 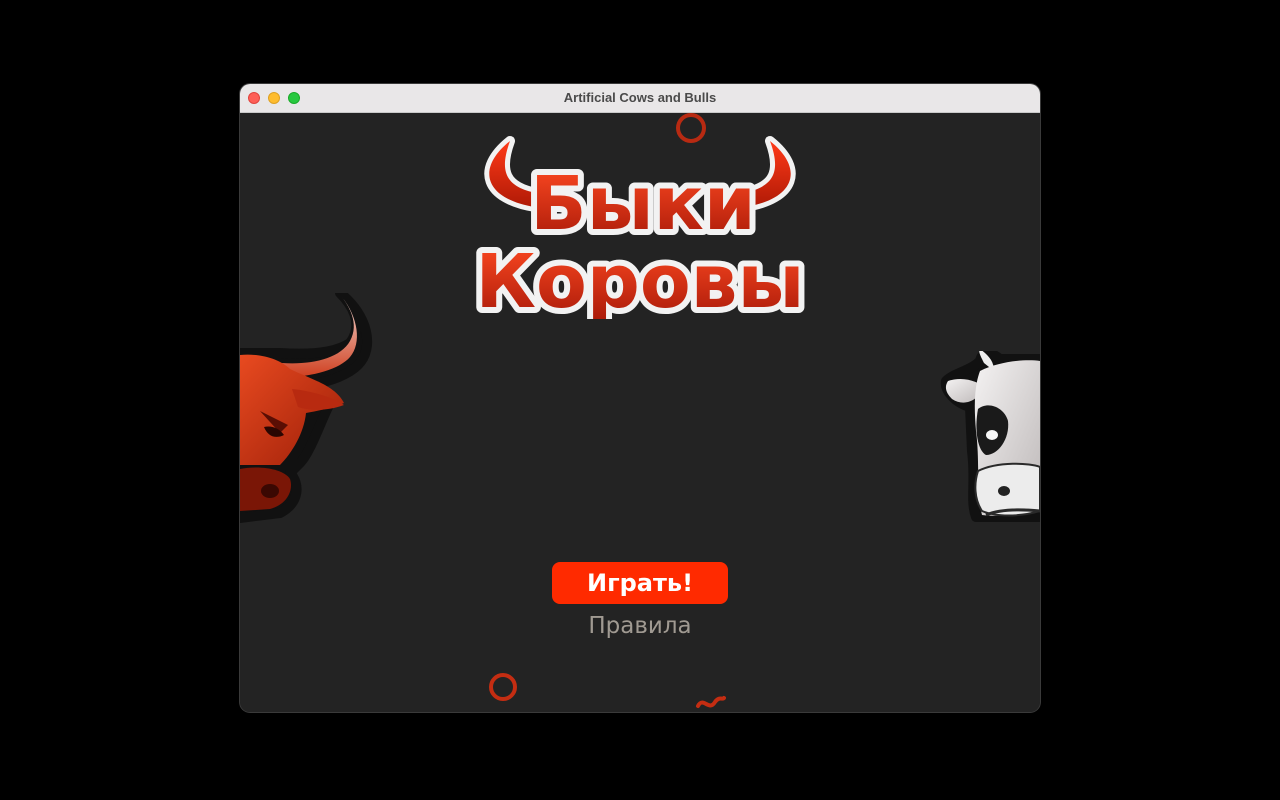 I want to click on logo-line-1: Быки, so click(x=642, y=204).